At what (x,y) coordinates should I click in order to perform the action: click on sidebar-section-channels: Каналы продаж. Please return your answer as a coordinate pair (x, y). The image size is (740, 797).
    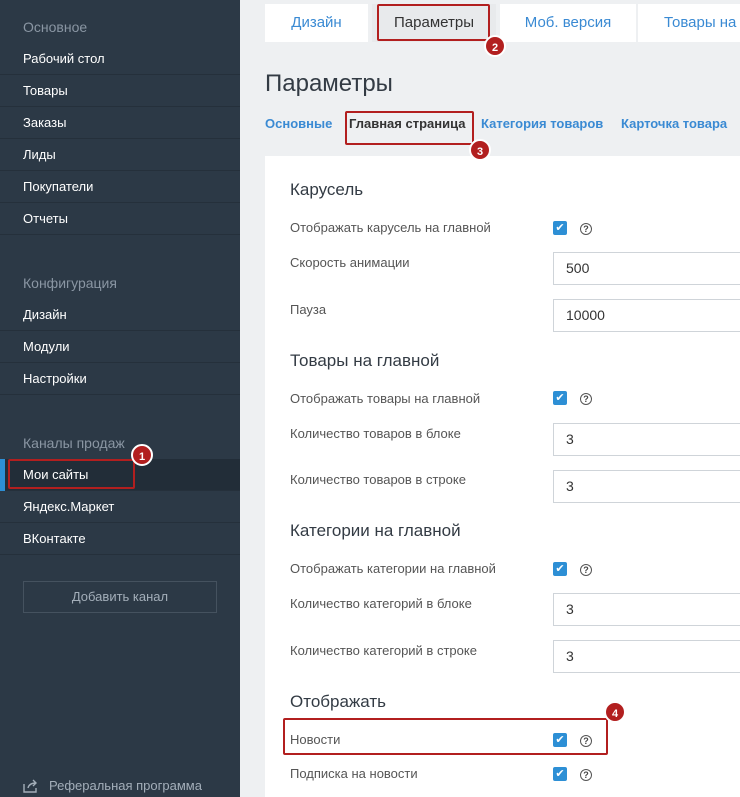
    Looking at the image, I should click on (74, 443).